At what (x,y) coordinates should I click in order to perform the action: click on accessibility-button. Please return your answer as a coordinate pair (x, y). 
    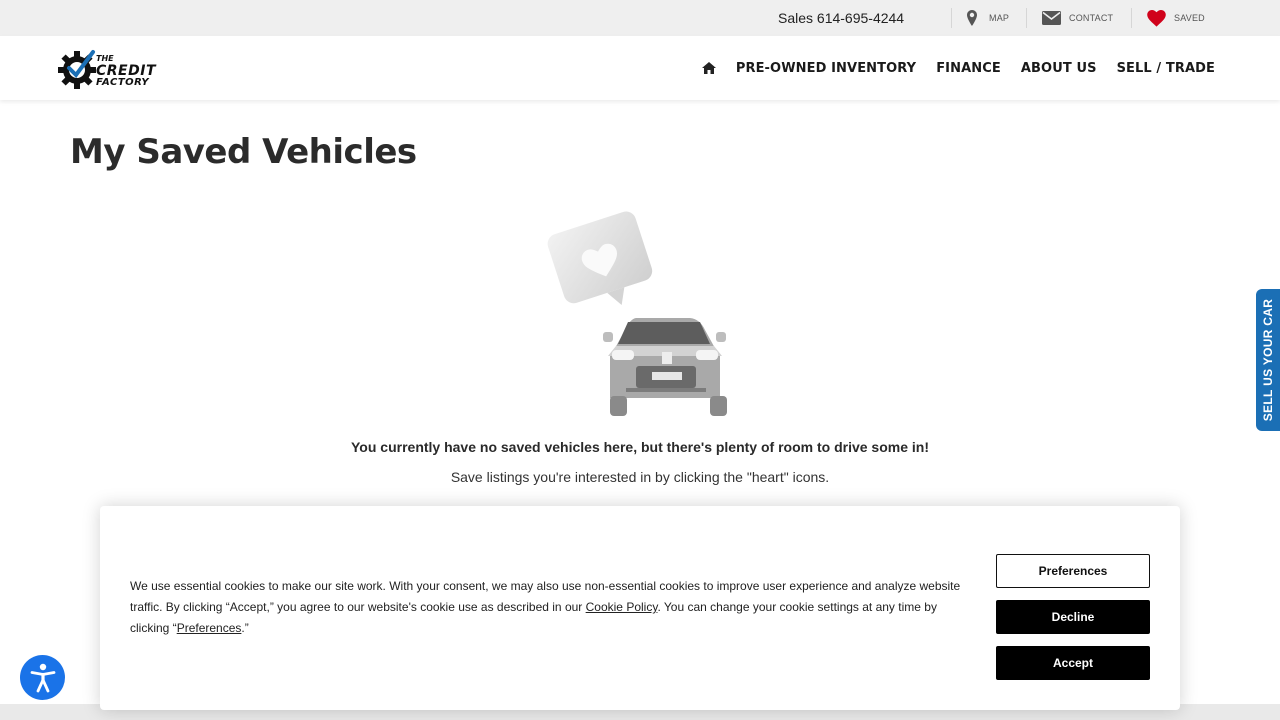
    Looking at the image, I should click on (42, 677).